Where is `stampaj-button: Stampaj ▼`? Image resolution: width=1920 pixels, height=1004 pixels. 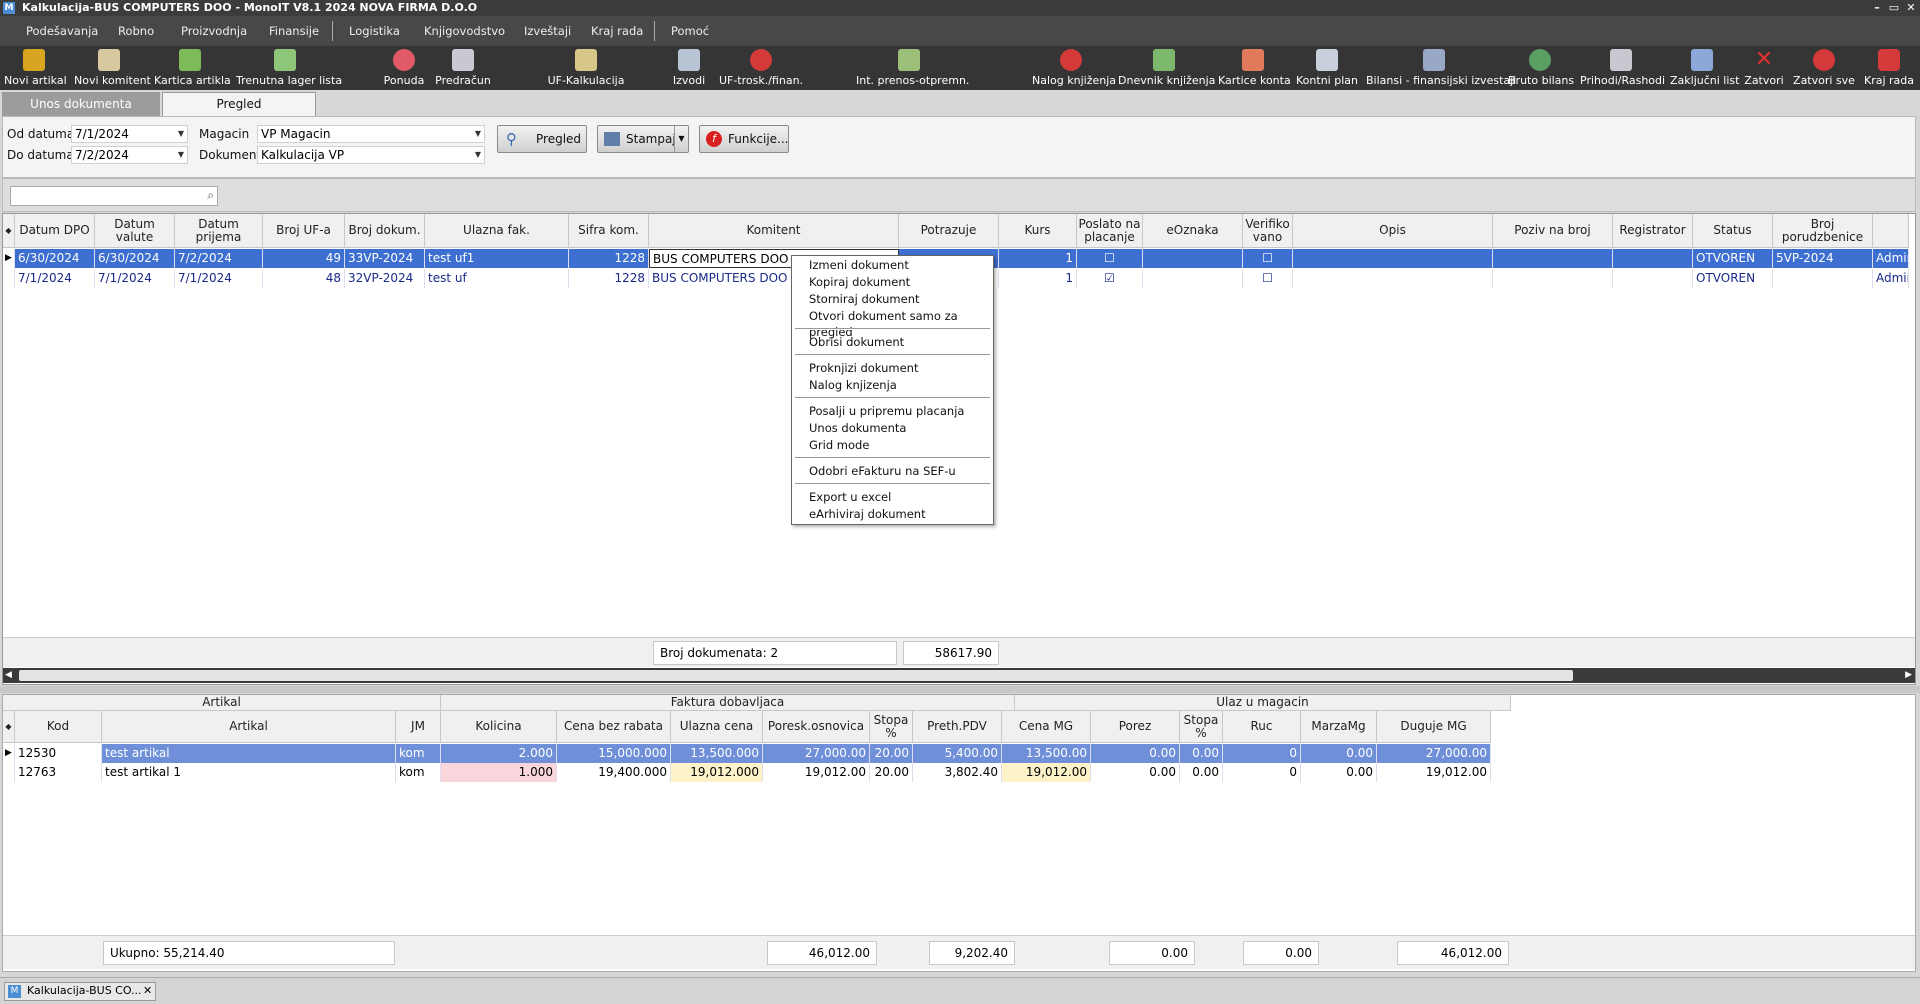
stampaj-button: Stampaj ▼ is located at coordinates (643, 139).